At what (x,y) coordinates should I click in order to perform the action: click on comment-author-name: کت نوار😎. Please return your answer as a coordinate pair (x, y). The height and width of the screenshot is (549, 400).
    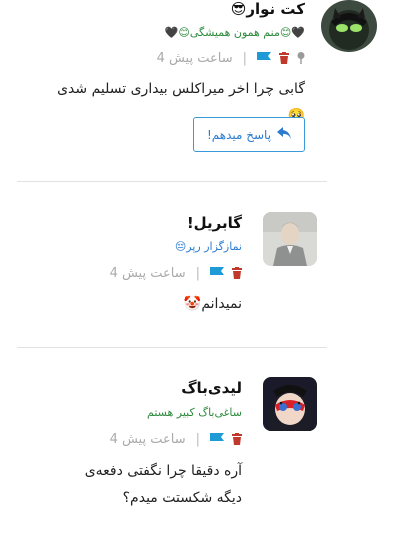
    Looking at the image, I should click on (267, 9).